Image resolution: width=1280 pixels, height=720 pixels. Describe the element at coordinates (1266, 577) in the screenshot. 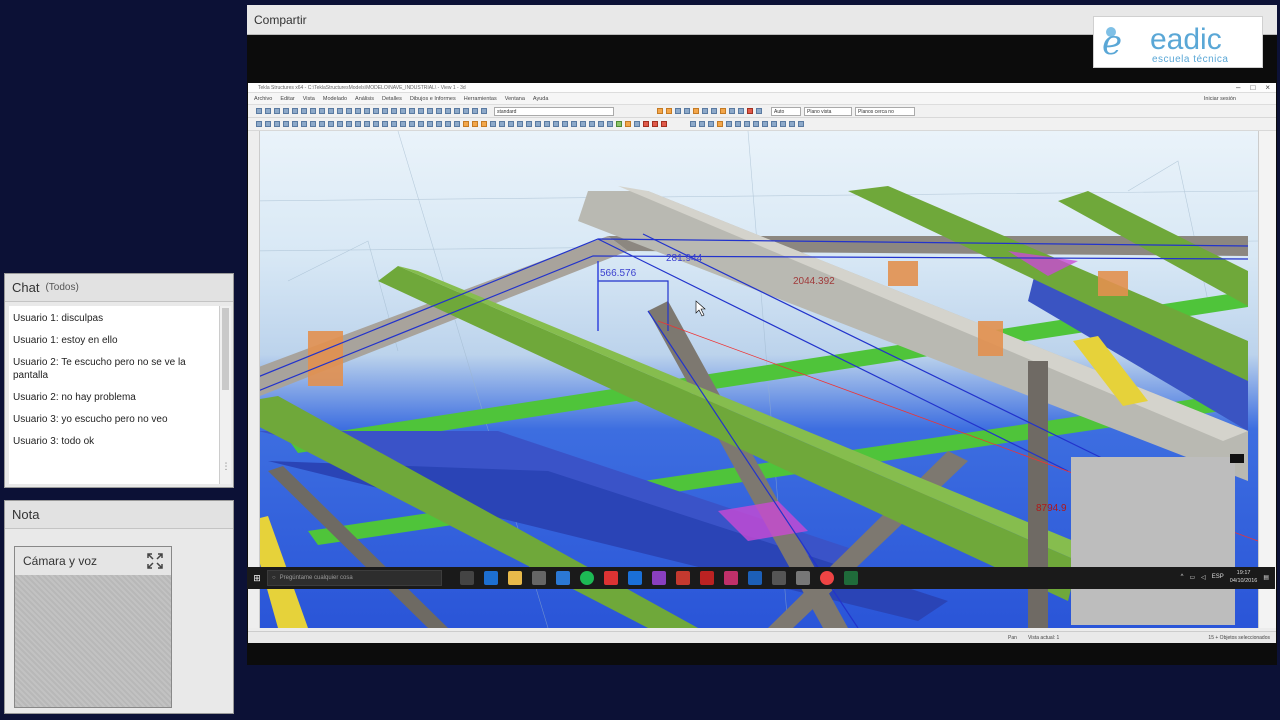

I see `notifications-icon: ▤` at that location.